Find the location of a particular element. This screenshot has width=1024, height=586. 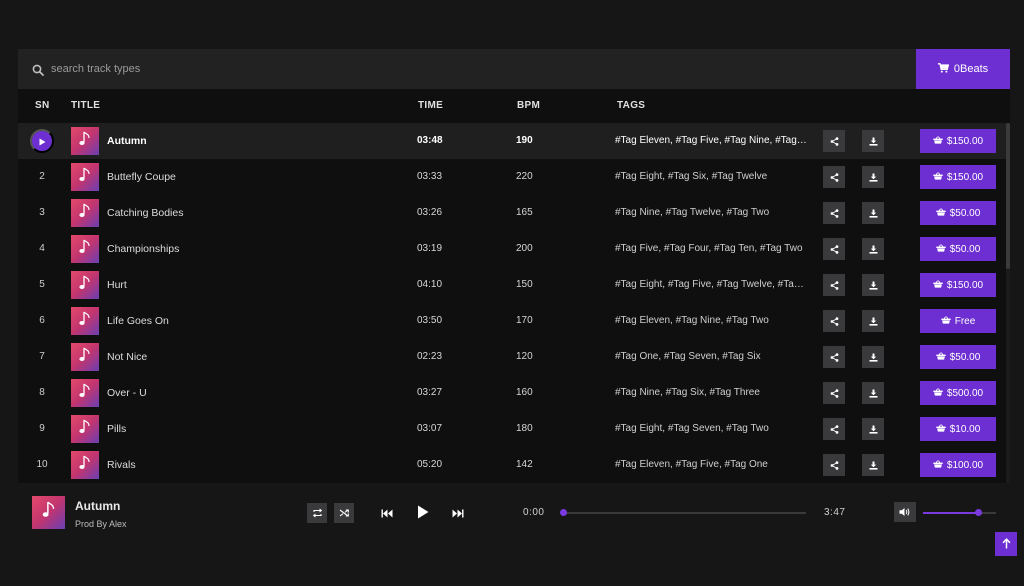

track-number: 8 is located at coordinates (42, 392).